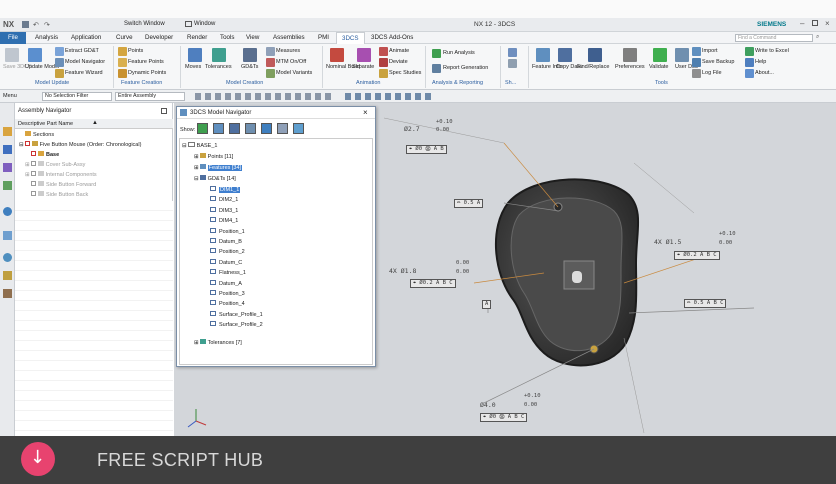  Describe the element at coordinates (712, 73) in the screenshot. I see `log-file-button: Log File` at that location.